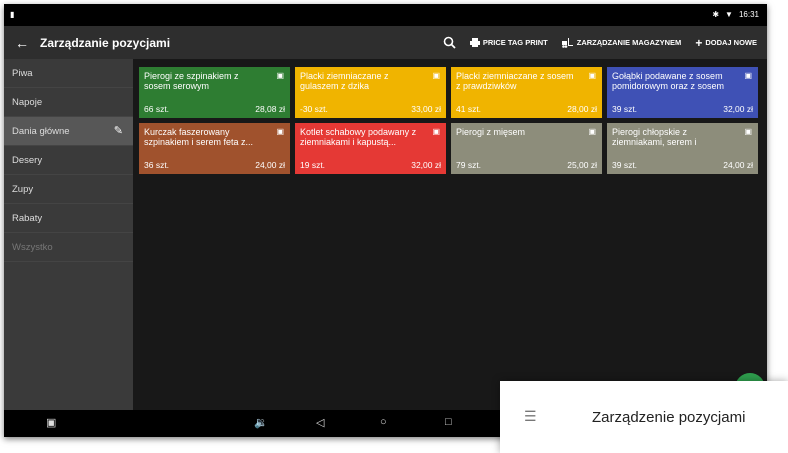  I want to click on price-tag-print-button: PRICE TAG PRINT, so click(508, 42).